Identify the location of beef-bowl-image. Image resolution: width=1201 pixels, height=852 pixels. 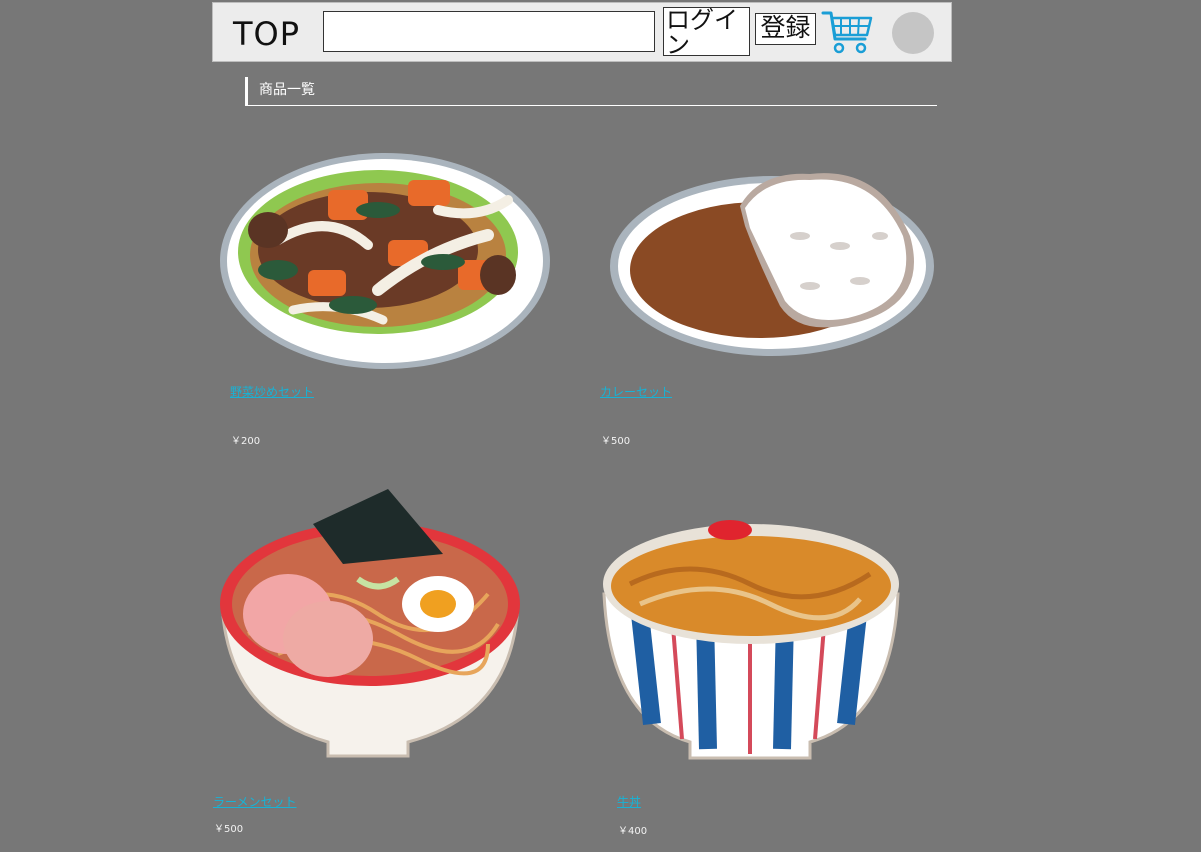
(751, 641).